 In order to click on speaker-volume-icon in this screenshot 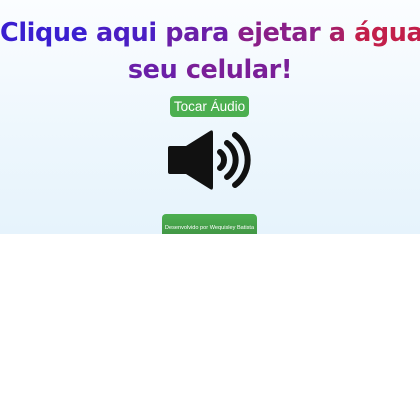, I will do `click(210, 160)`.